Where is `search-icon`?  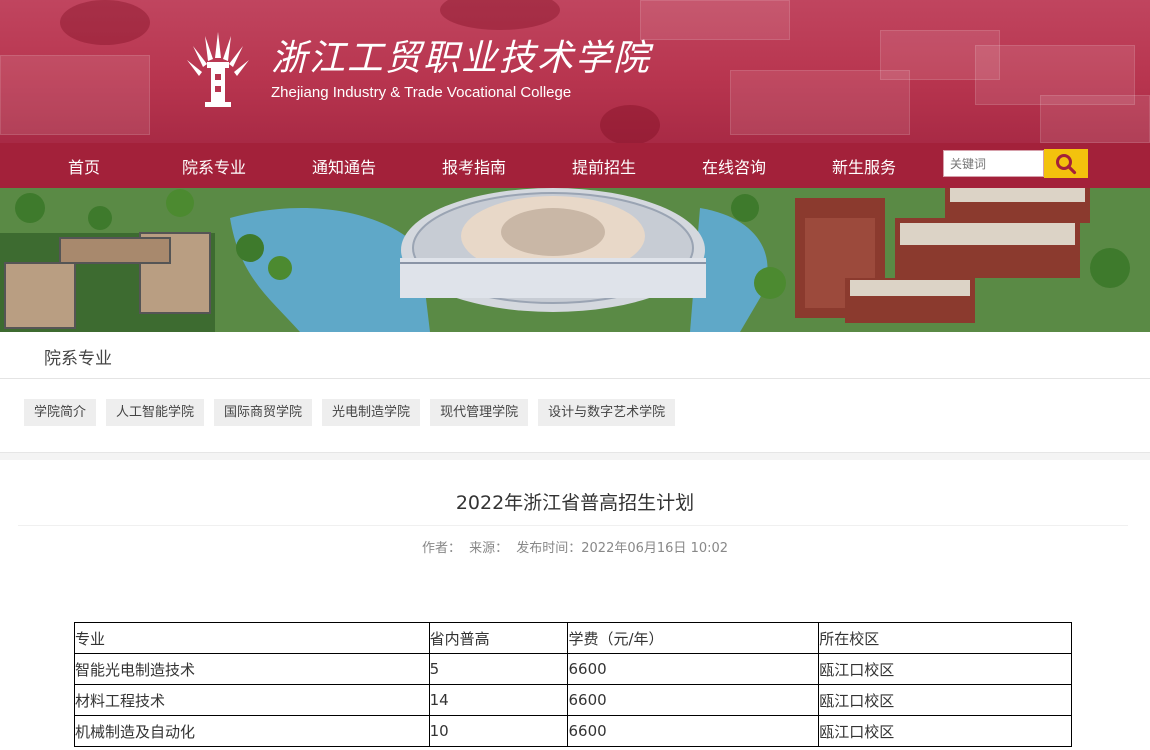 search-icon is located at coordinates (1066, 163).